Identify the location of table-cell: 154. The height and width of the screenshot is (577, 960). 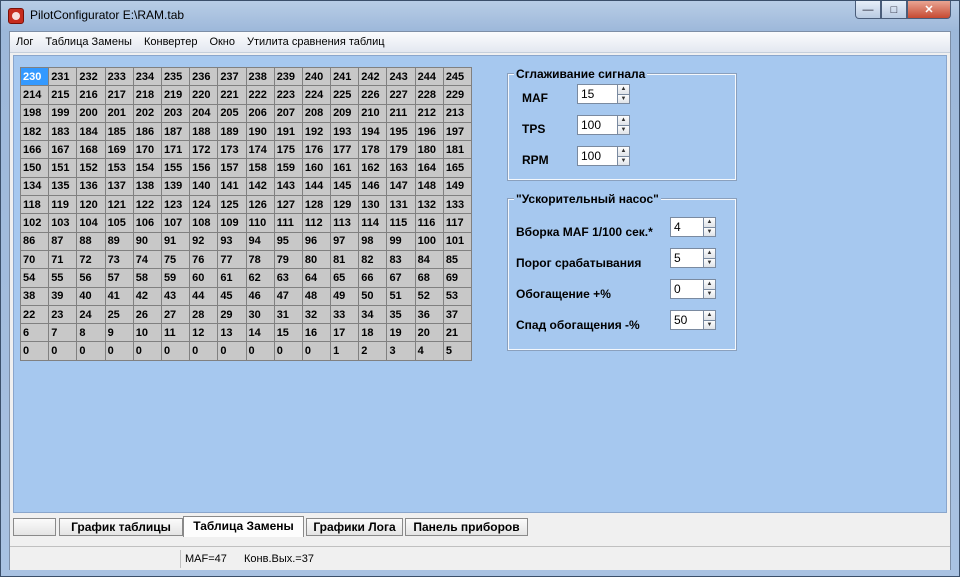
(147, 168).